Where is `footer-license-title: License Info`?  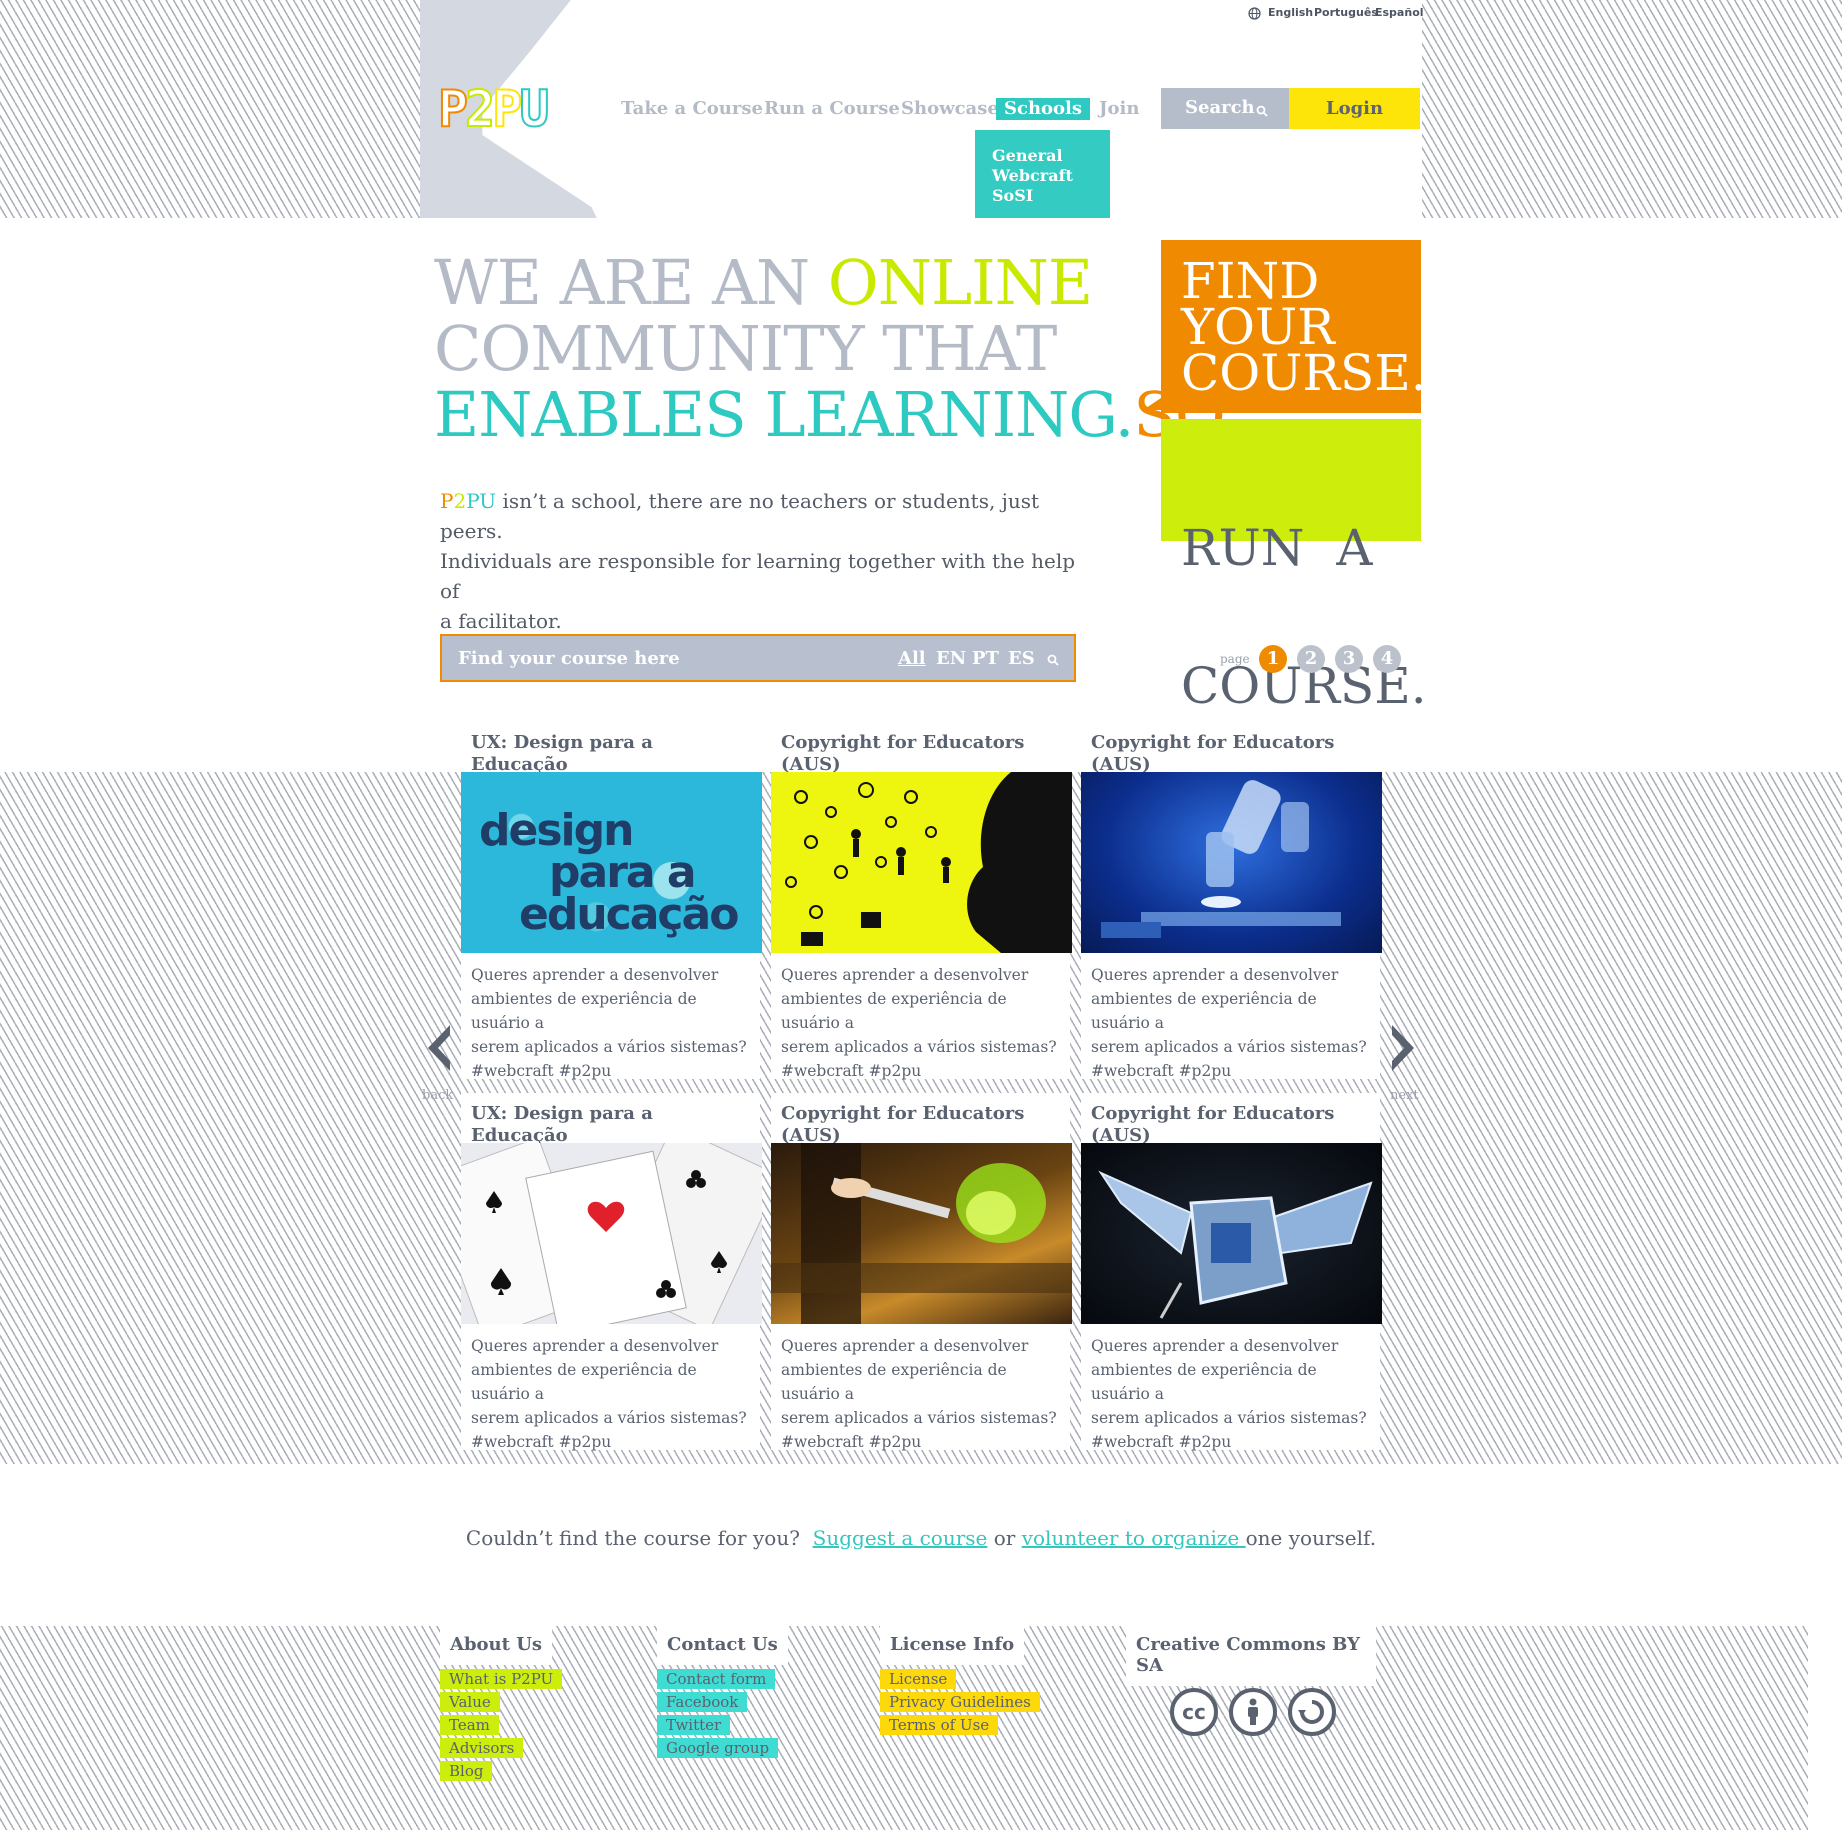 footer-license-title: License Info is located at coordinates (952, 1644).